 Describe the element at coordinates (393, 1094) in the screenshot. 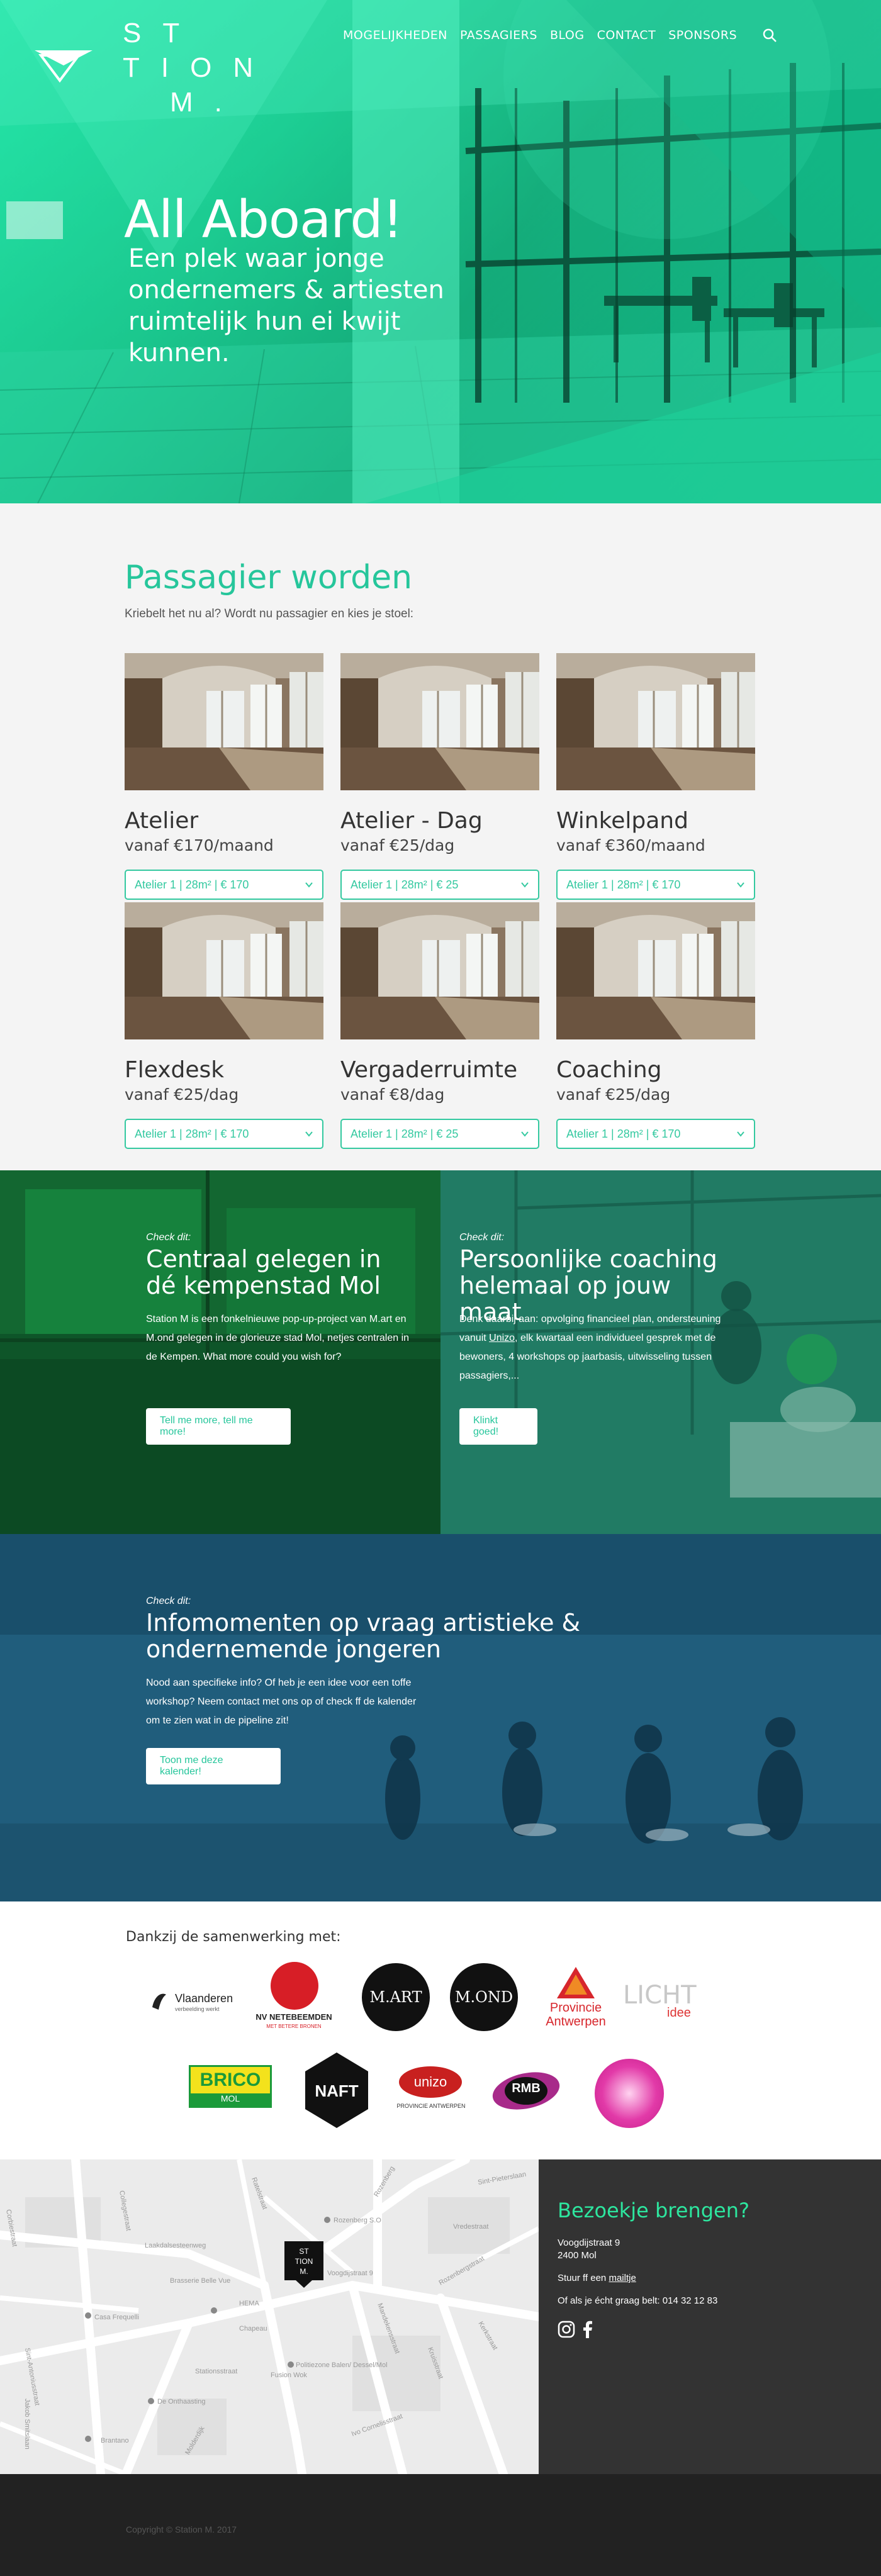

I see `card-price: vanaf €8/dag` at that location.